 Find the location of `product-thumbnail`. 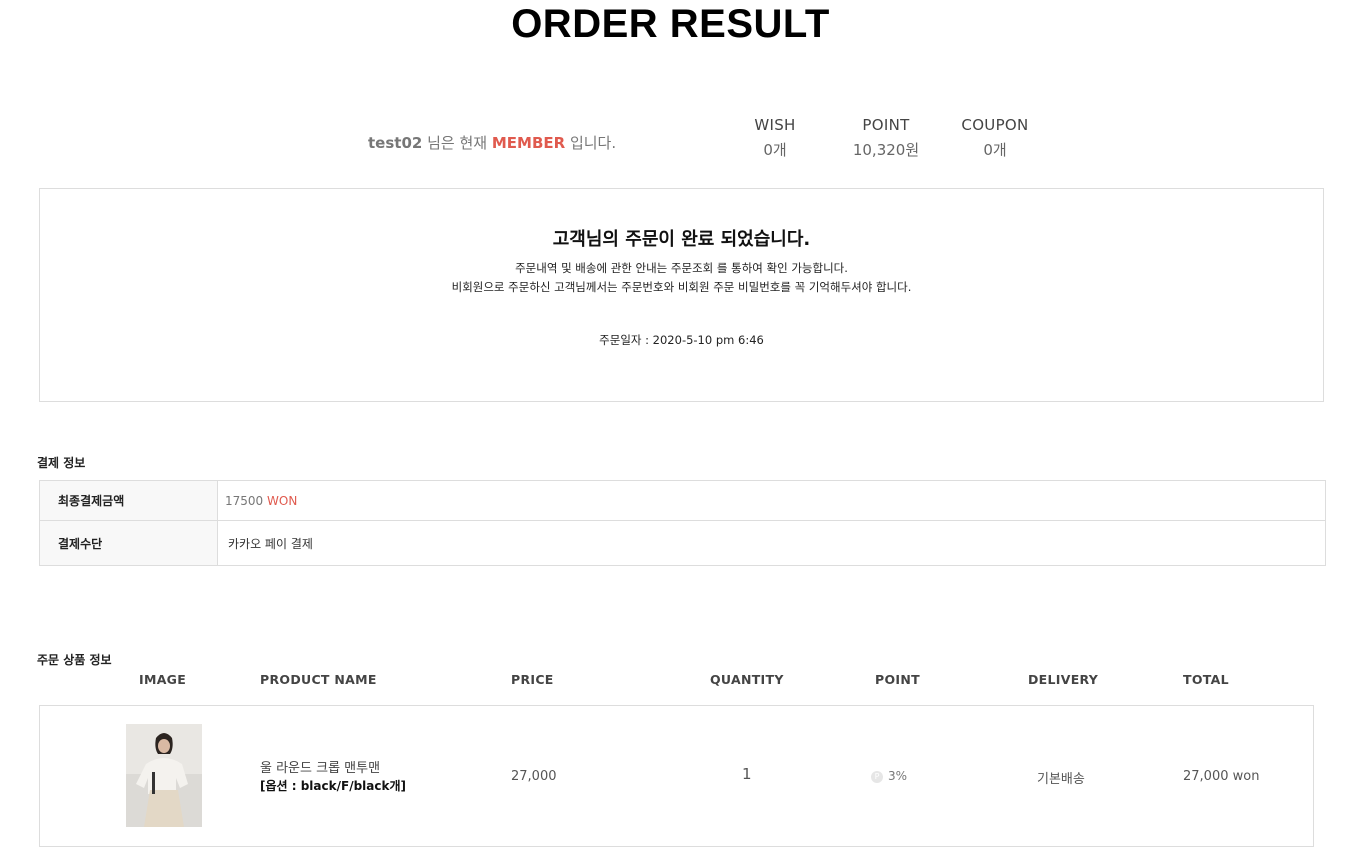

product-thumbnail is located at coordinates (164, 775).